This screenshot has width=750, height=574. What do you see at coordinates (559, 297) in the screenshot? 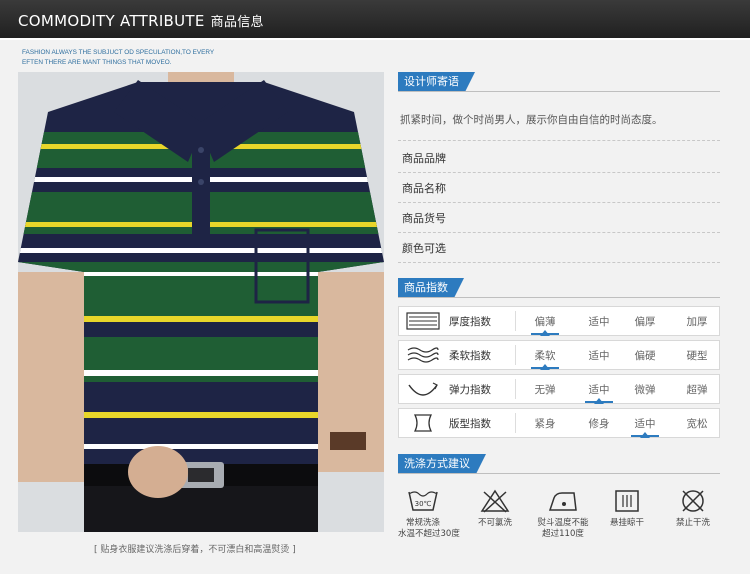
I see `tab-index-rule` at bounding box center [559, 297].